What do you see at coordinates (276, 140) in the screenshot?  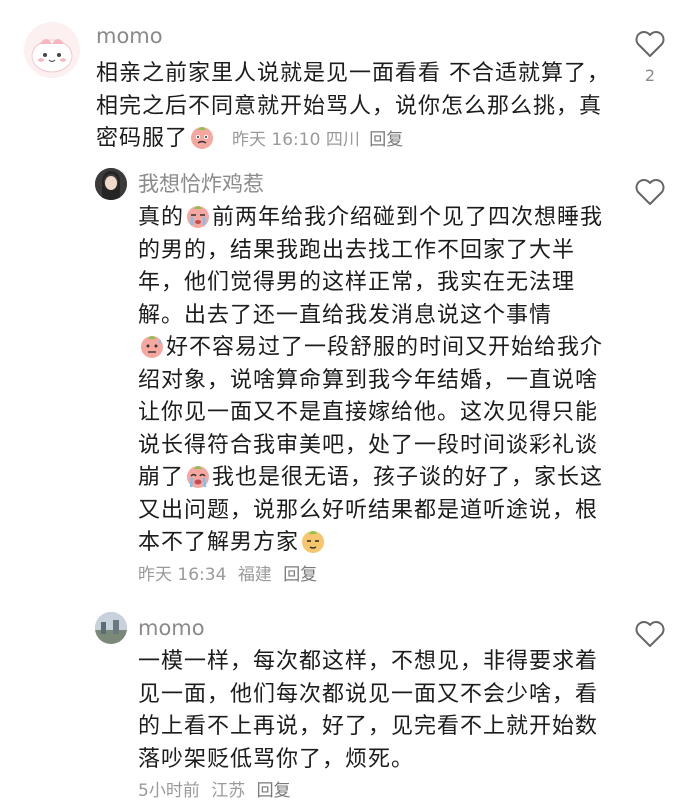 I see `comment-time: 昨天 16:10` at bounding box center [276, 140].